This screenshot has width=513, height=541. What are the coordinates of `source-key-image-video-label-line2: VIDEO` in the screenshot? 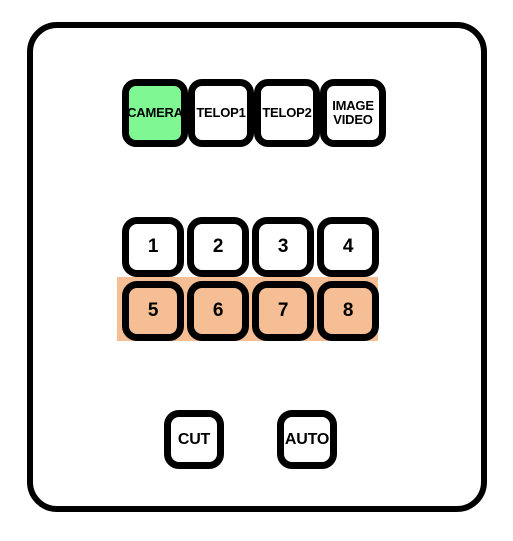 It's located at (353, 119).